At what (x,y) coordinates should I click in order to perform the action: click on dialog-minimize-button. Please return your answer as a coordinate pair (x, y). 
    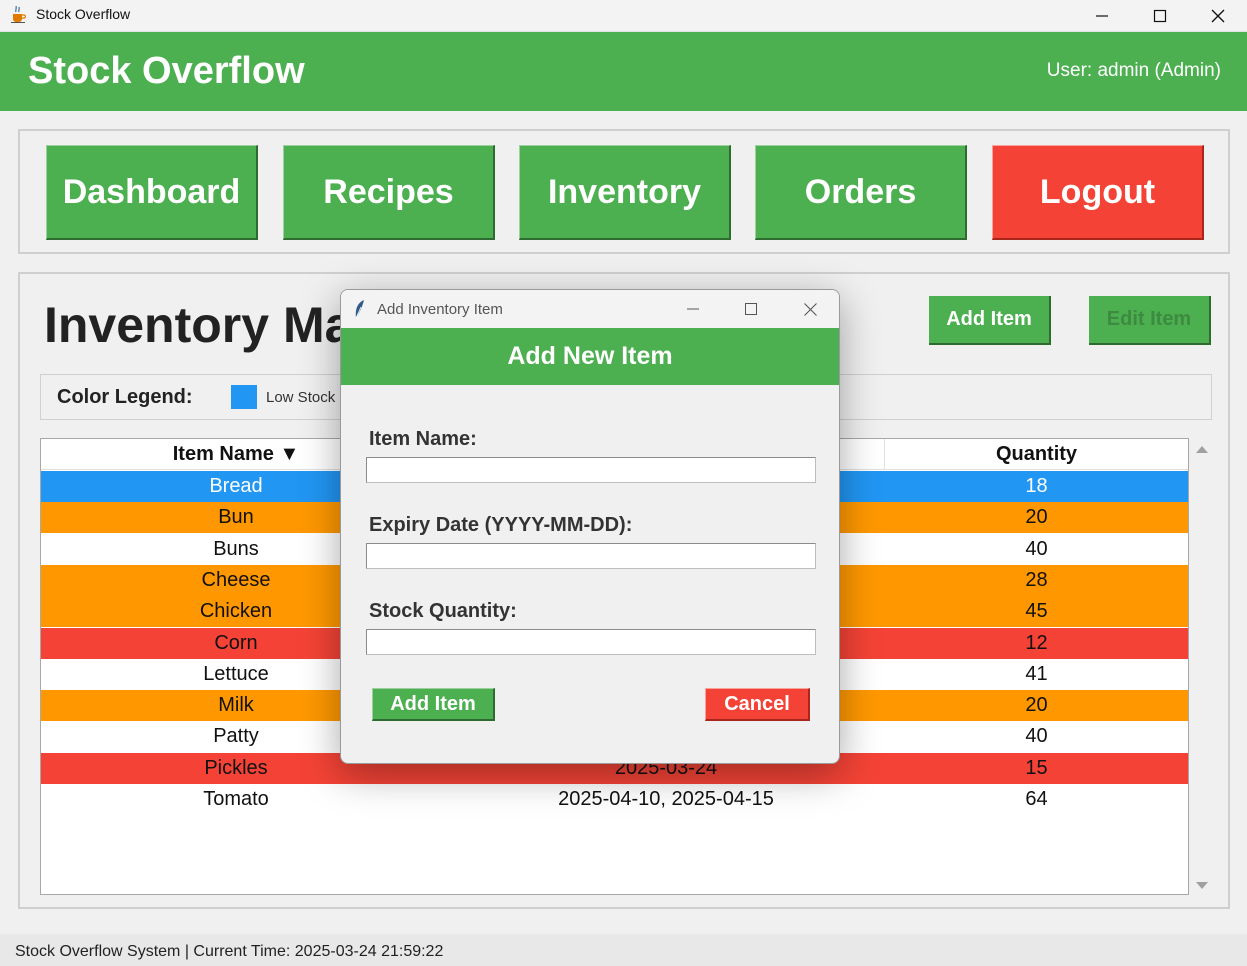
    Looking at the image, I should click on (693, 309).